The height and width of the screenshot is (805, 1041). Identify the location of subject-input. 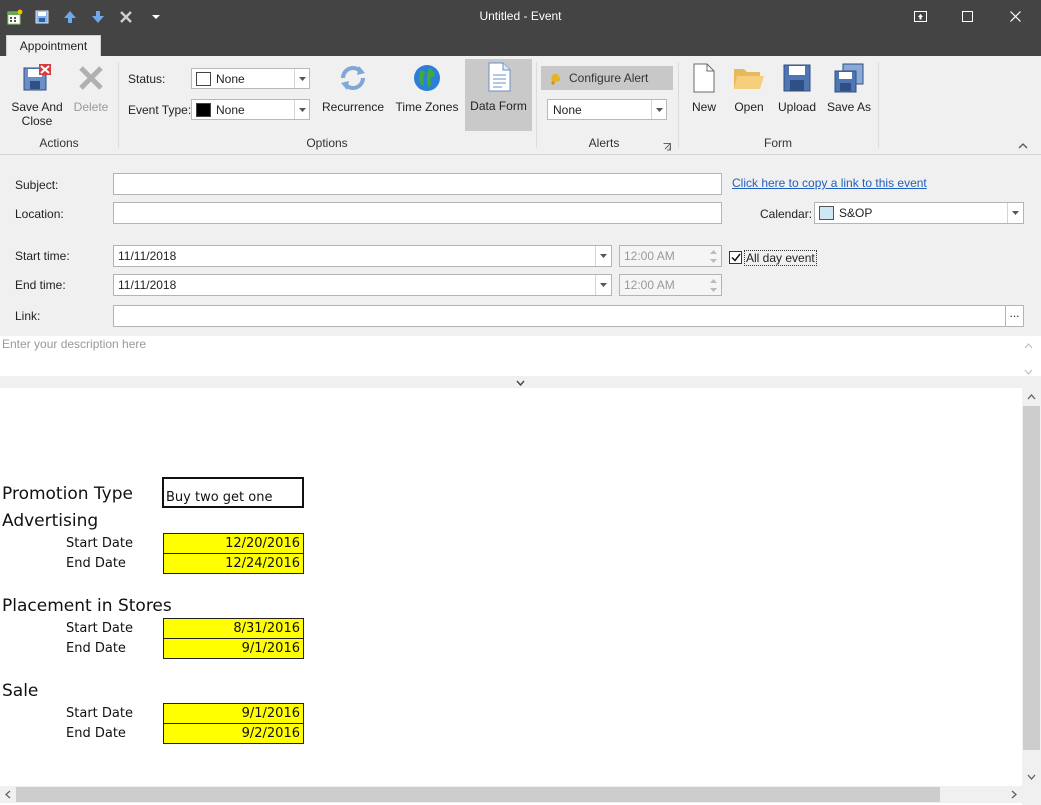
(417, 184).